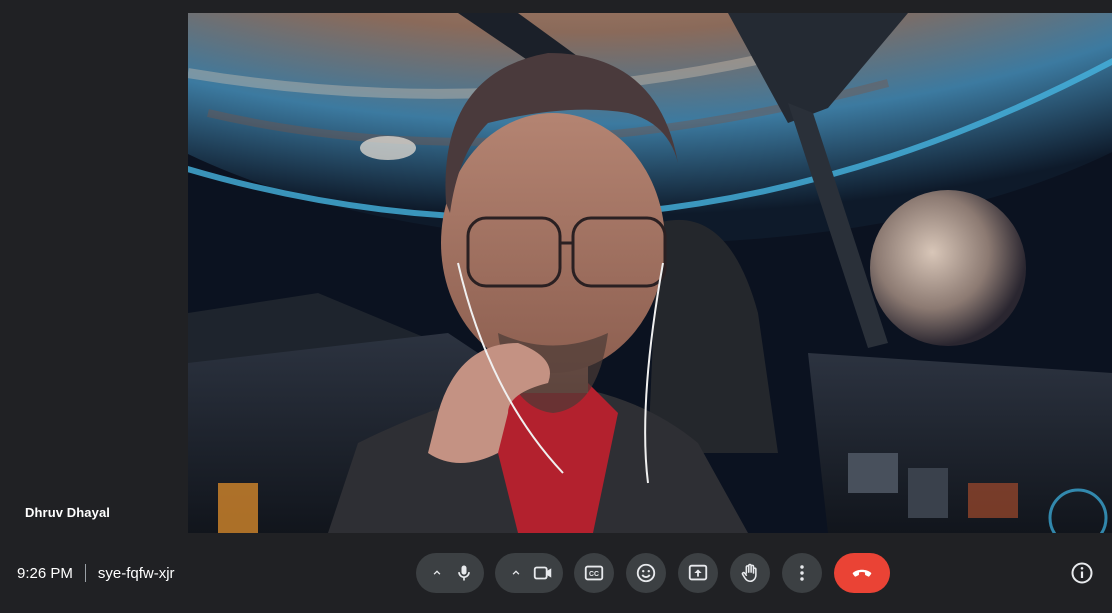 The width and height of the screenshot is (1112, 613). I want to click on more-options-button, so click(802, 573).